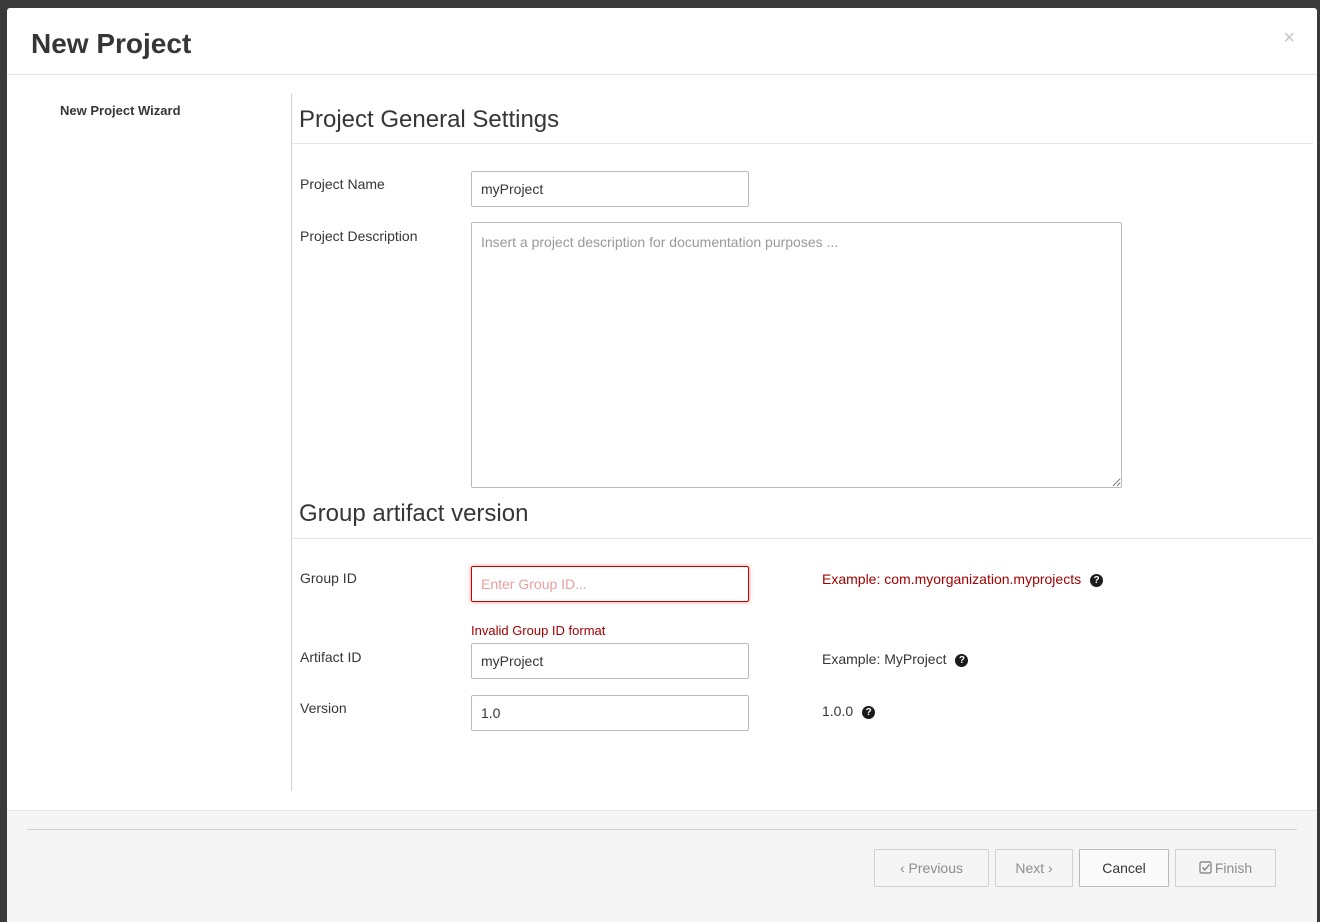  Describe the element at coordinates (538, 630) in the screenshot. I see `group-id-error-message: Invalid Group ID format` at that location.